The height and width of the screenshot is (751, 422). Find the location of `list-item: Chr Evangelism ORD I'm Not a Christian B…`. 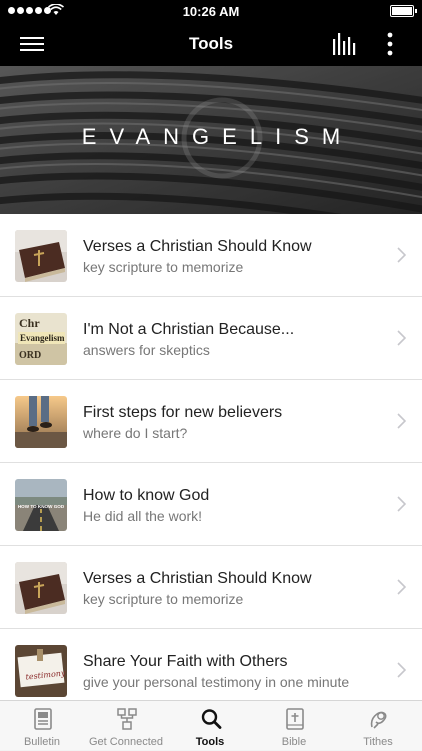

list-item: Chr Evangelism ORD I'm Not a Christian B… is located at coordinates (211, 338).